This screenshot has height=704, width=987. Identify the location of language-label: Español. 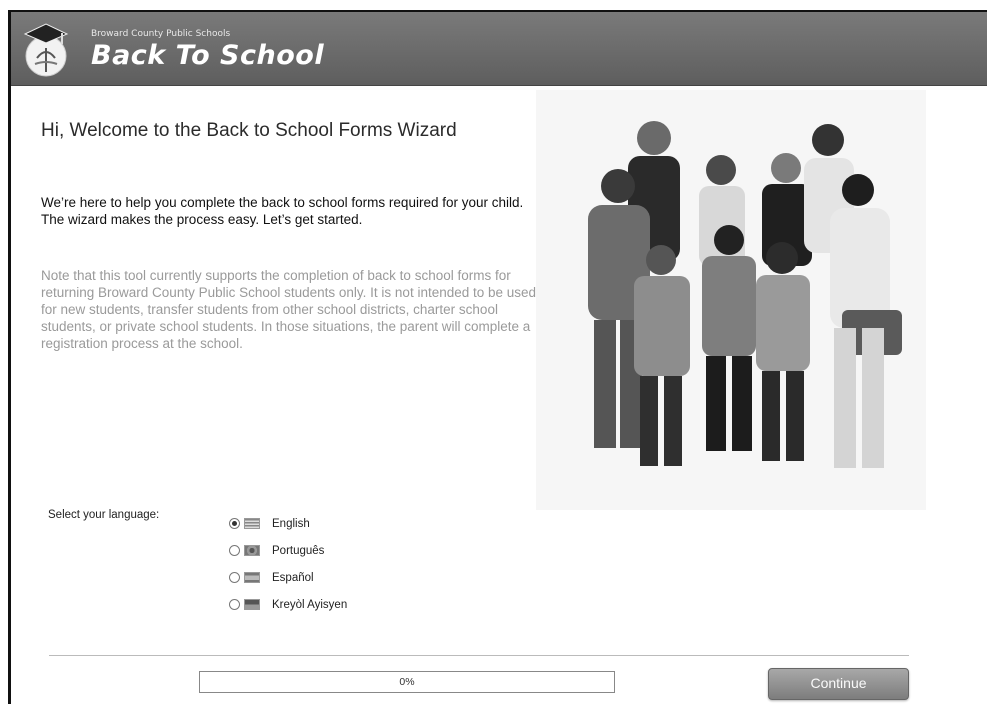
(293, 577).